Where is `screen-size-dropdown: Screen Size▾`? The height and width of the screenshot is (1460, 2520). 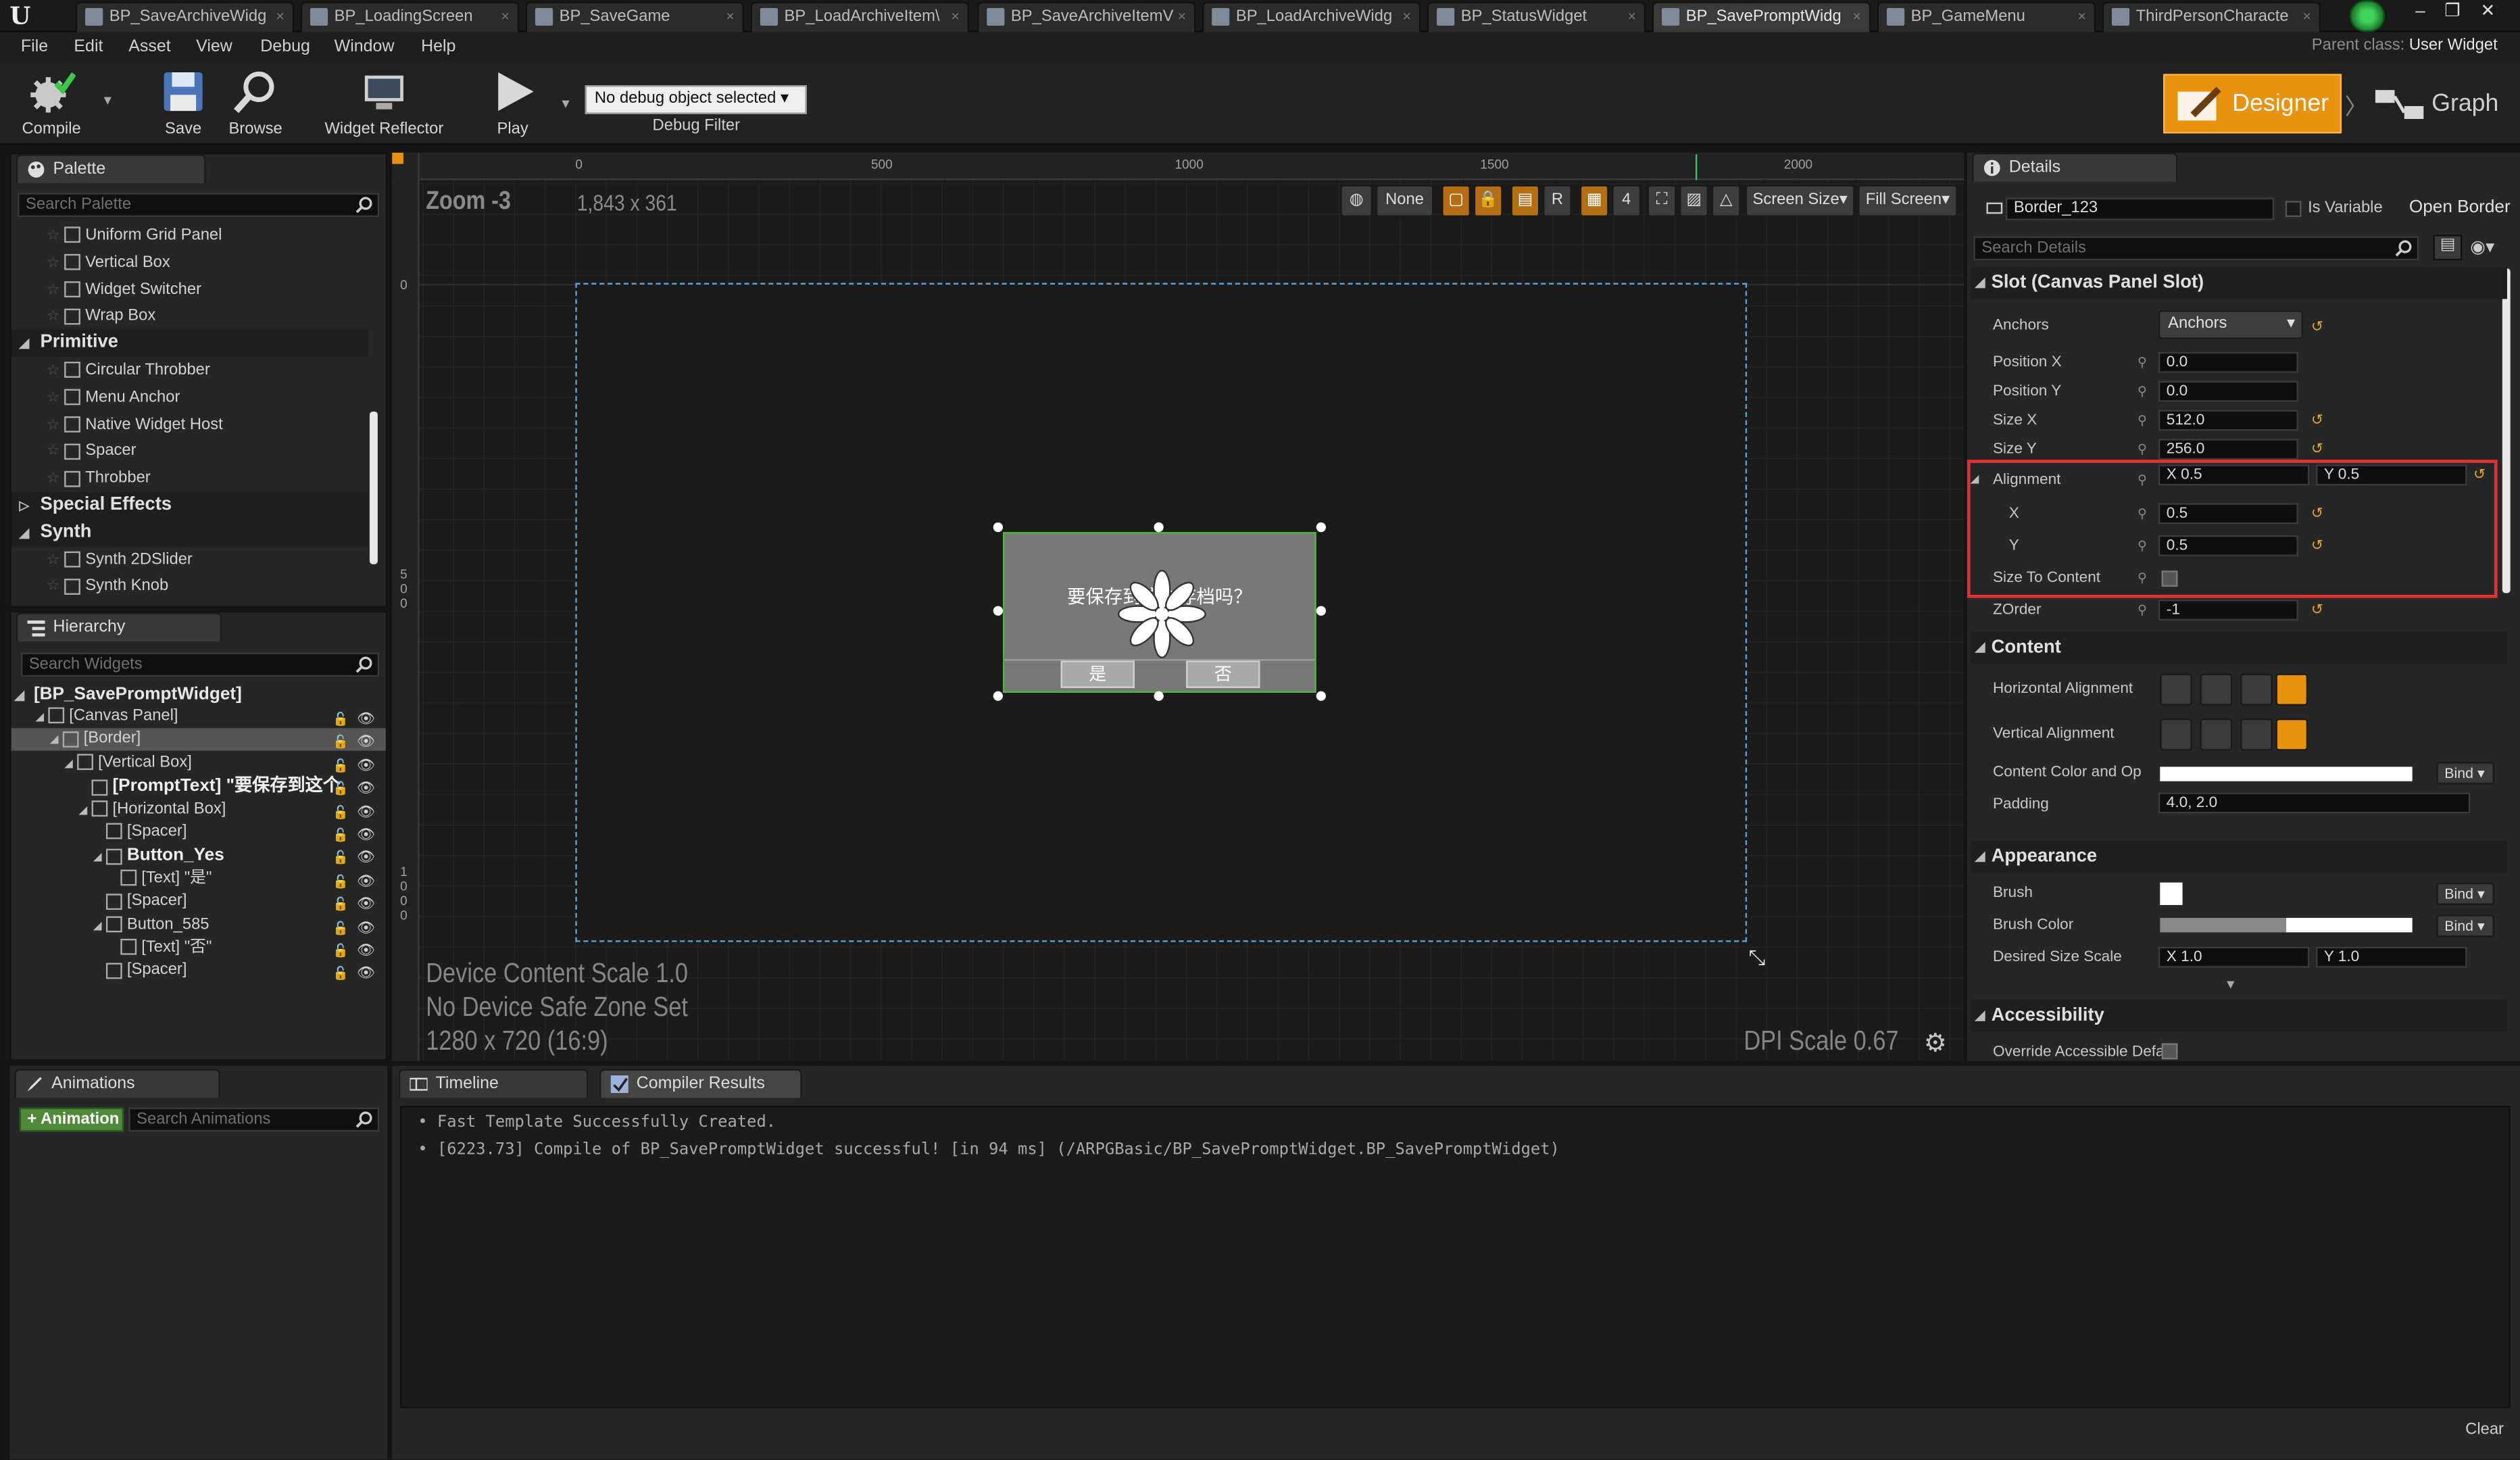 screen-size-dropdown: Screen Size▾ is located at coordinates (1800, 201).